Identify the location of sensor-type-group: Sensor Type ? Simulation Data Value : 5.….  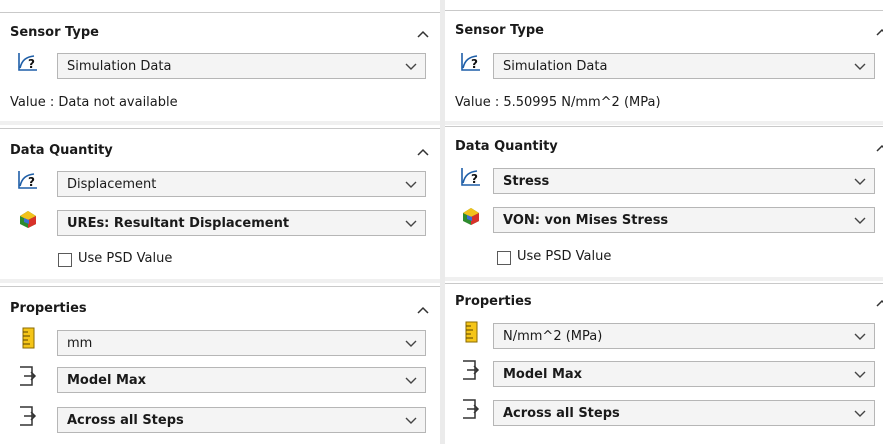
(664, 65).